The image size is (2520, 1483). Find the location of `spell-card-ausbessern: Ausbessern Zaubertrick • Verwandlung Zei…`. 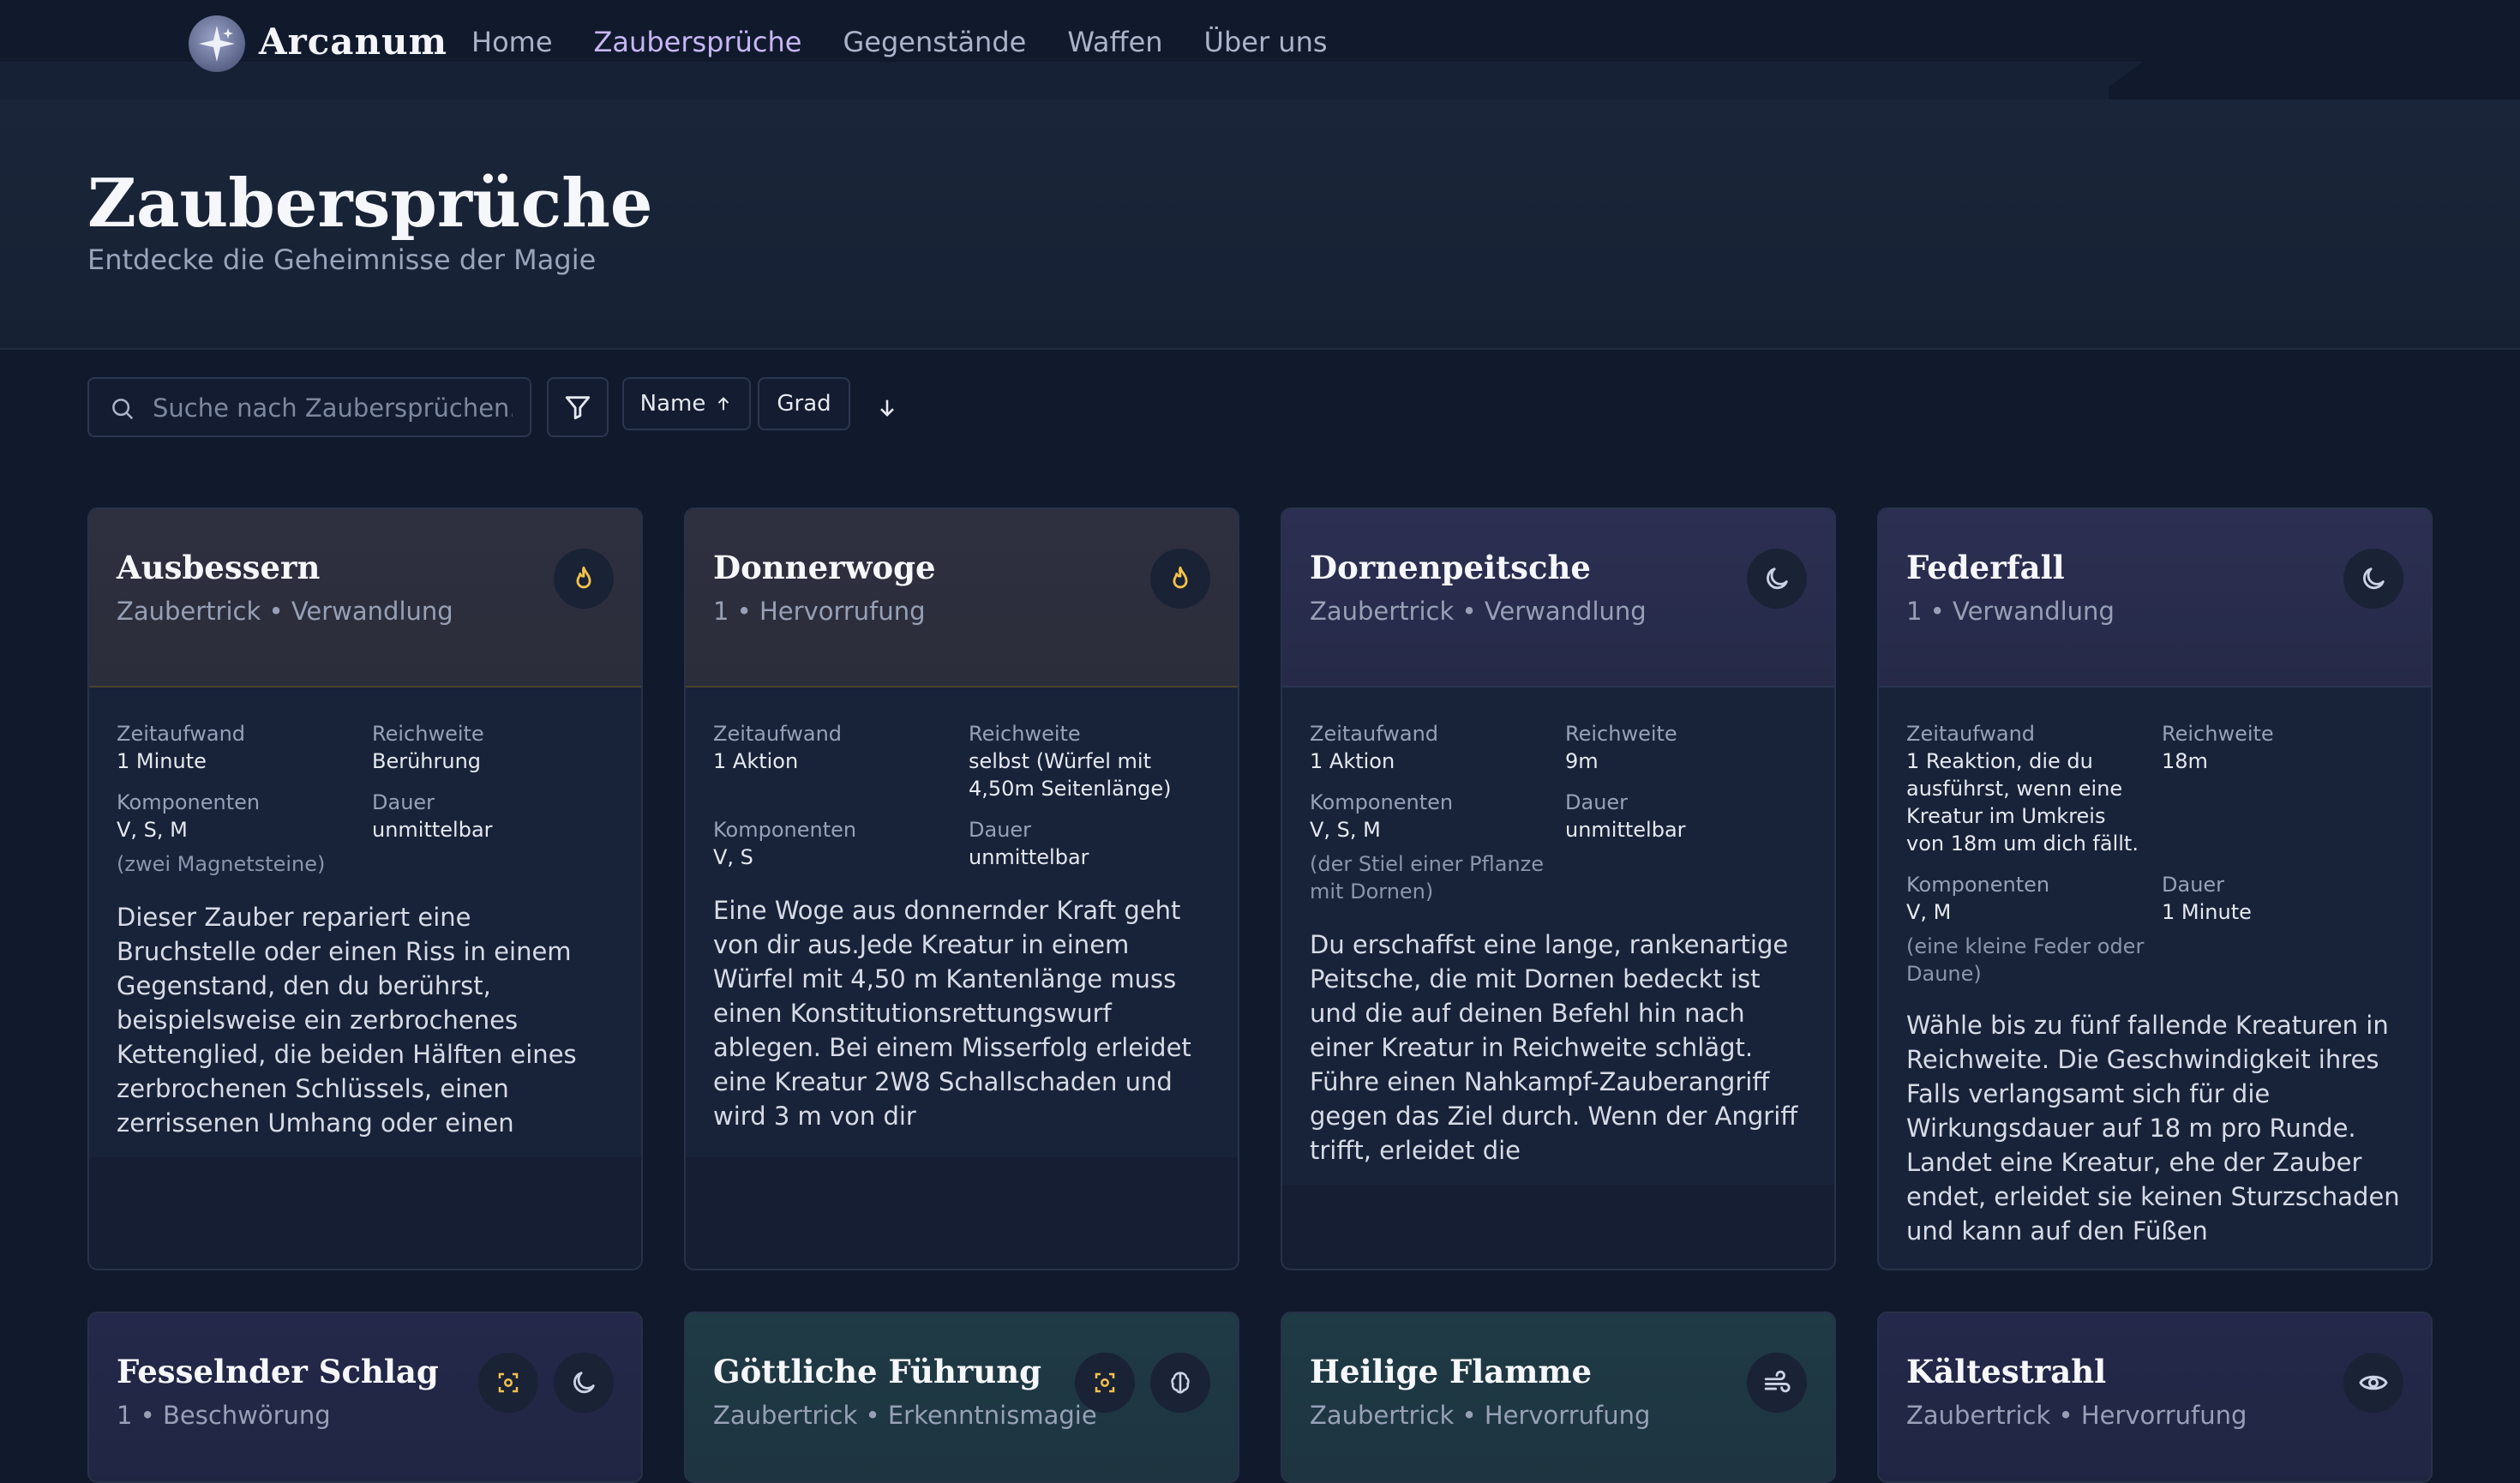

spell-card-ausbessern: Ausbessern Zaubertrick • Verwandlung Zei… is located at coordinates (365, 888).